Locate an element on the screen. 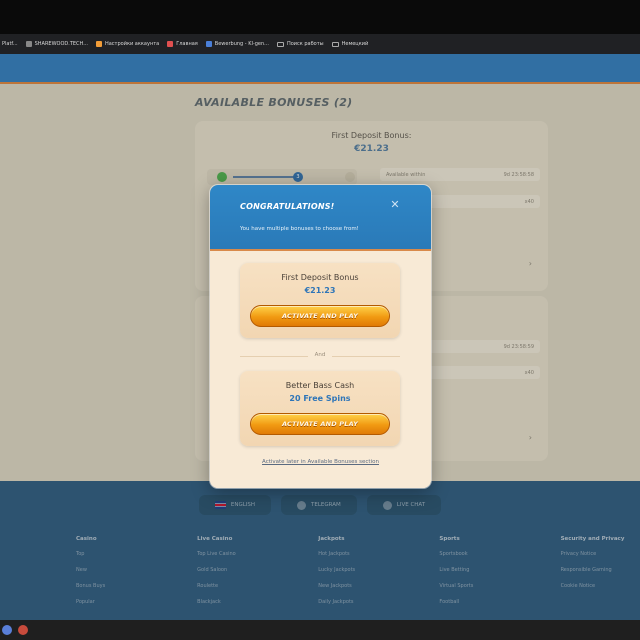 This screenshot has height=640, width=640. bookmark-label: Настройки аккаунта is located at coordinates (132, 44).